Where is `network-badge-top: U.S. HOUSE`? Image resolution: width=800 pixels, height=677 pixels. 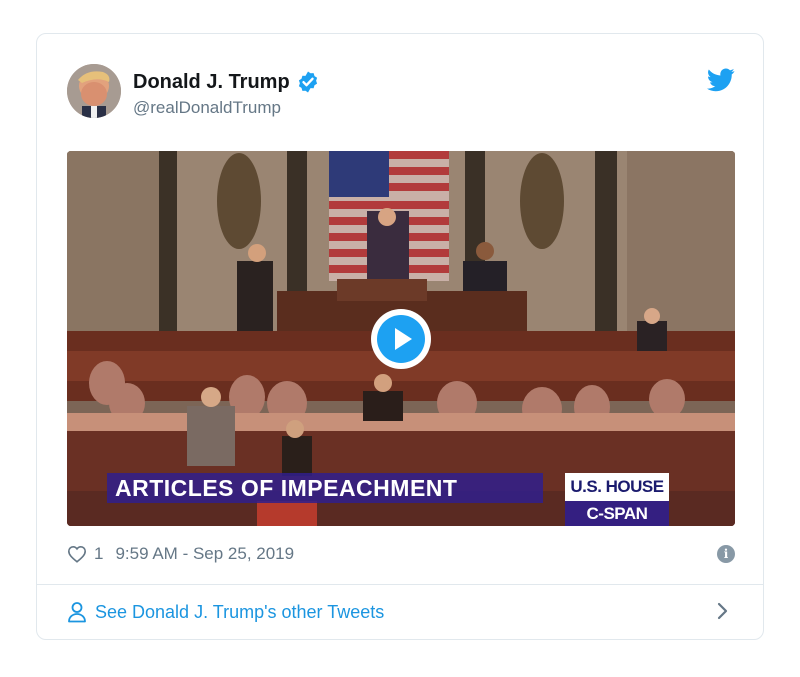
network-badge-top: U.S. HOUSE is located at coordinates (617, 487).